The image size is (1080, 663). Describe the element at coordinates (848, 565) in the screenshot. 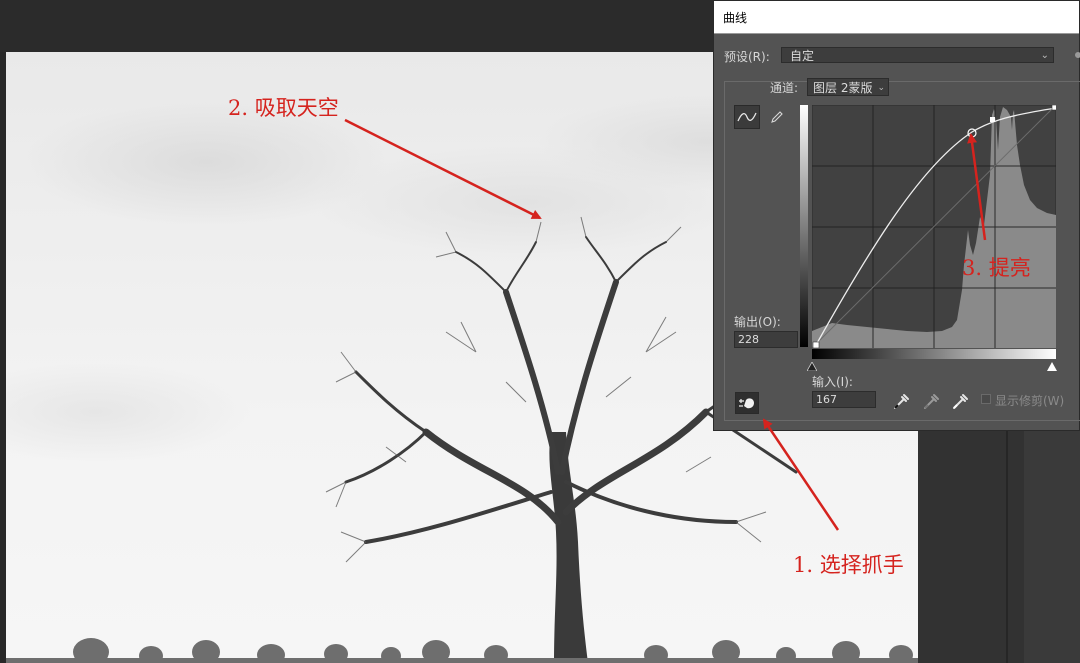

I see `annotation-step1: 1. 选择抓手` at that location.